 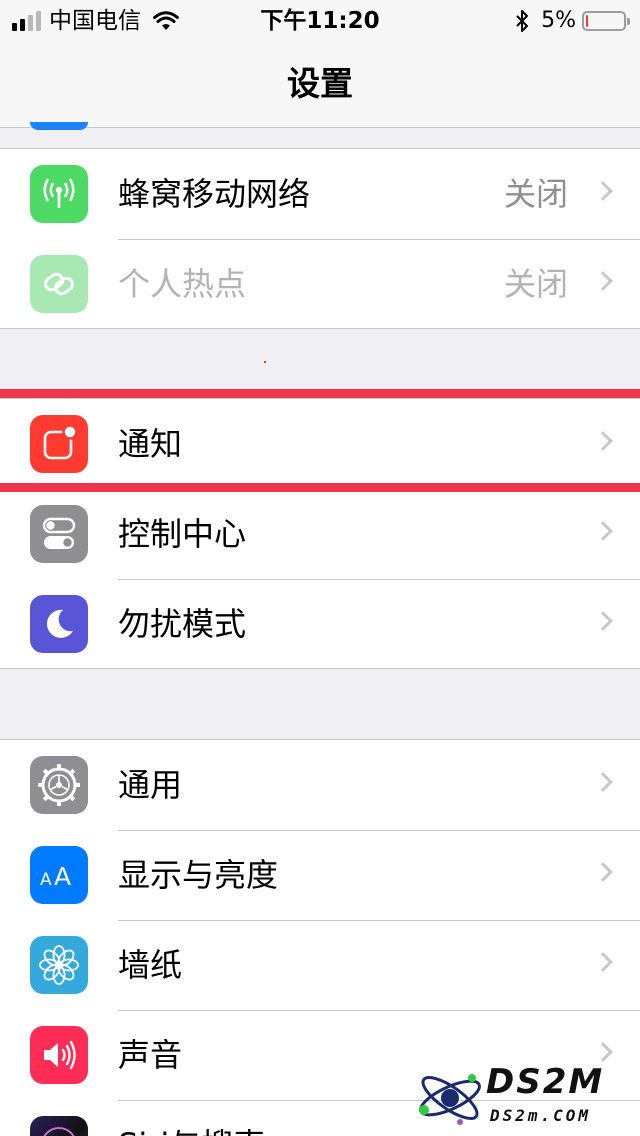 I want to click on settings-row-label: 个人热点, so click(x=182, y=284).